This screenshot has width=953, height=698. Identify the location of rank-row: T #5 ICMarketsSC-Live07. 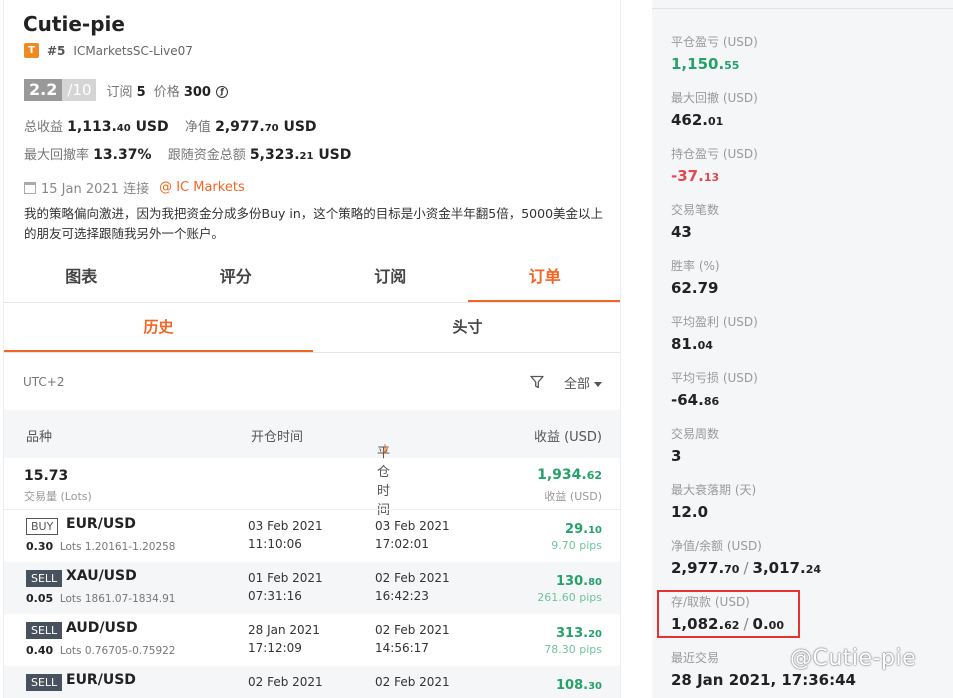
(108, 50).